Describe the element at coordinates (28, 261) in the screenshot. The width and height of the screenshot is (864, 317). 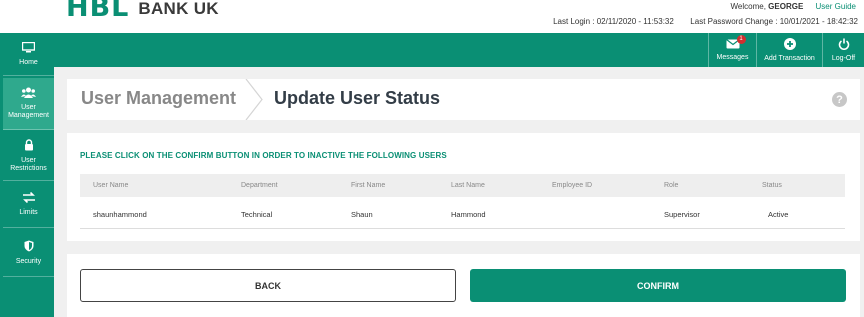
I see `sidebar-item-label: Security` at that location.